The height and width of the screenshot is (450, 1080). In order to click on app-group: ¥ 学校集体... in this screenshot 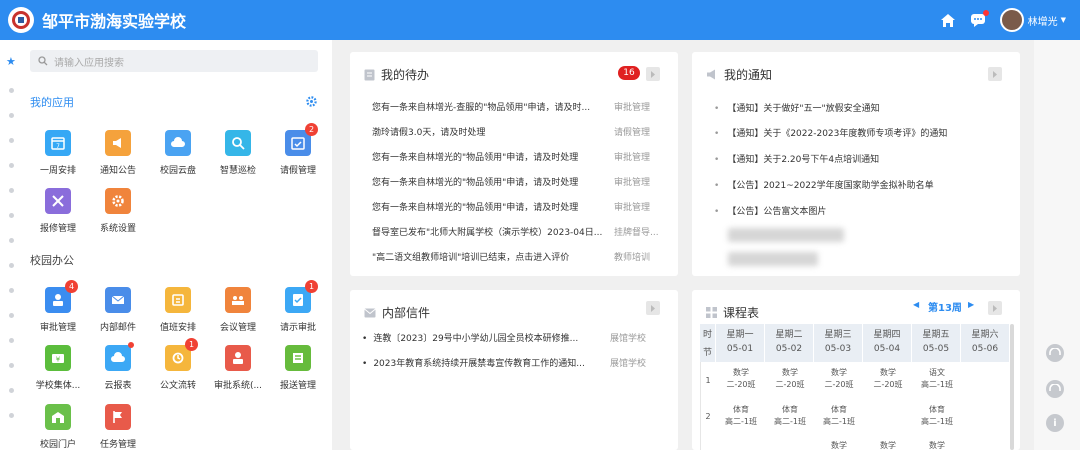, I will do `click(58, 368)`.